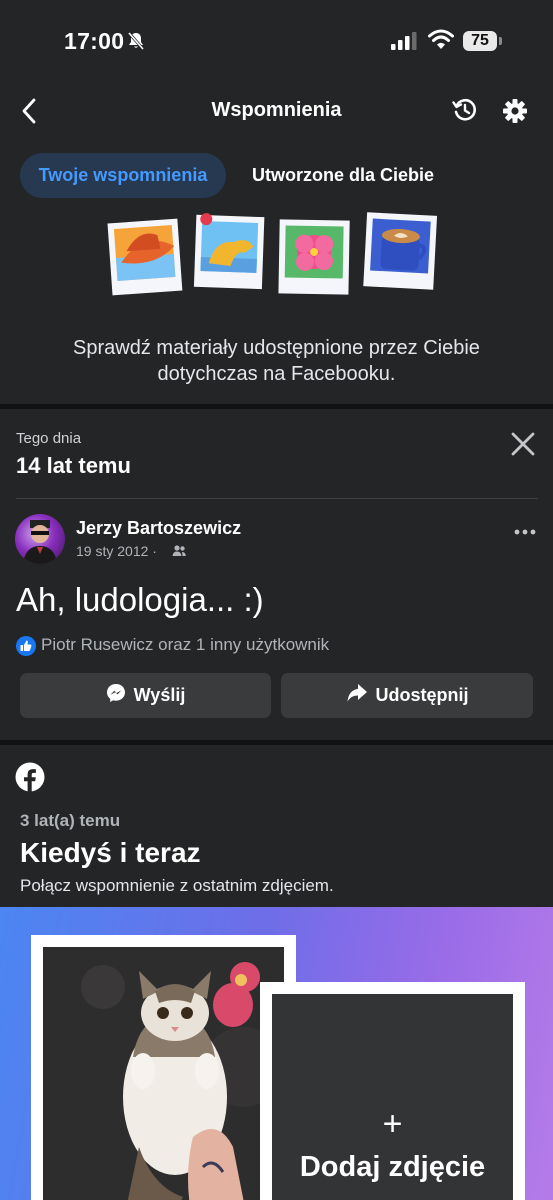  What do you see at coordinates (275, 258) in the screenshot?
I see `memories-illustration` at bounding box center [275, 258].